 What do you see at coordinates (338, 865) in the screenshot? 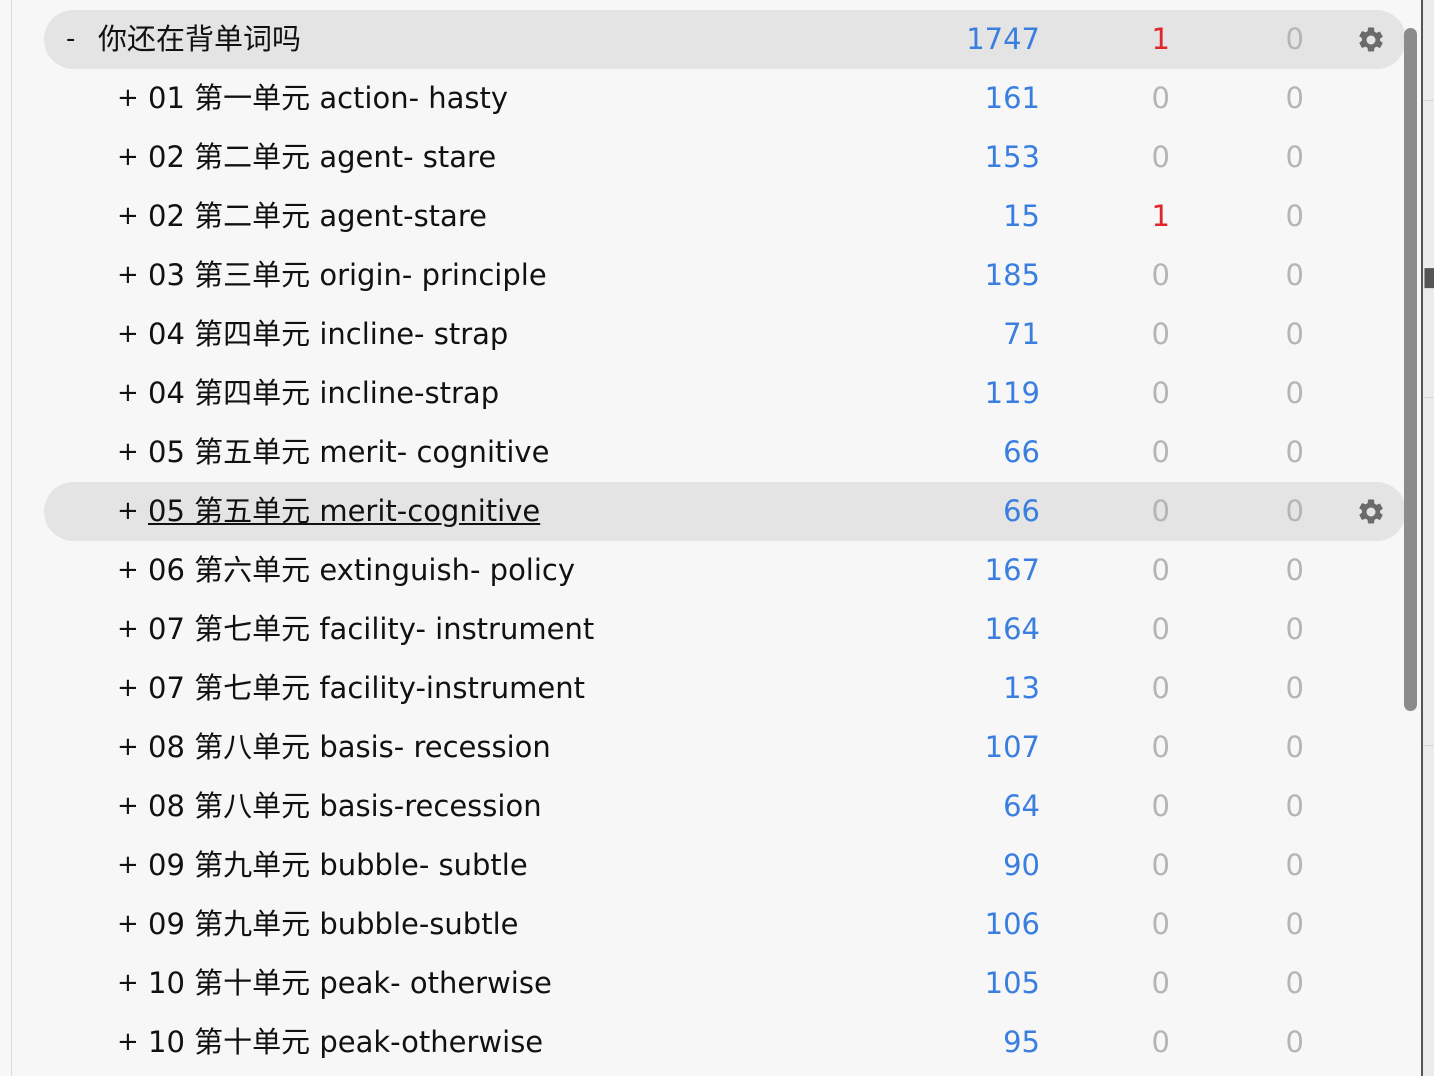
I see `deck-name-link: 09 第九单元 bubble- subtle` at bounding box center [338, 865].